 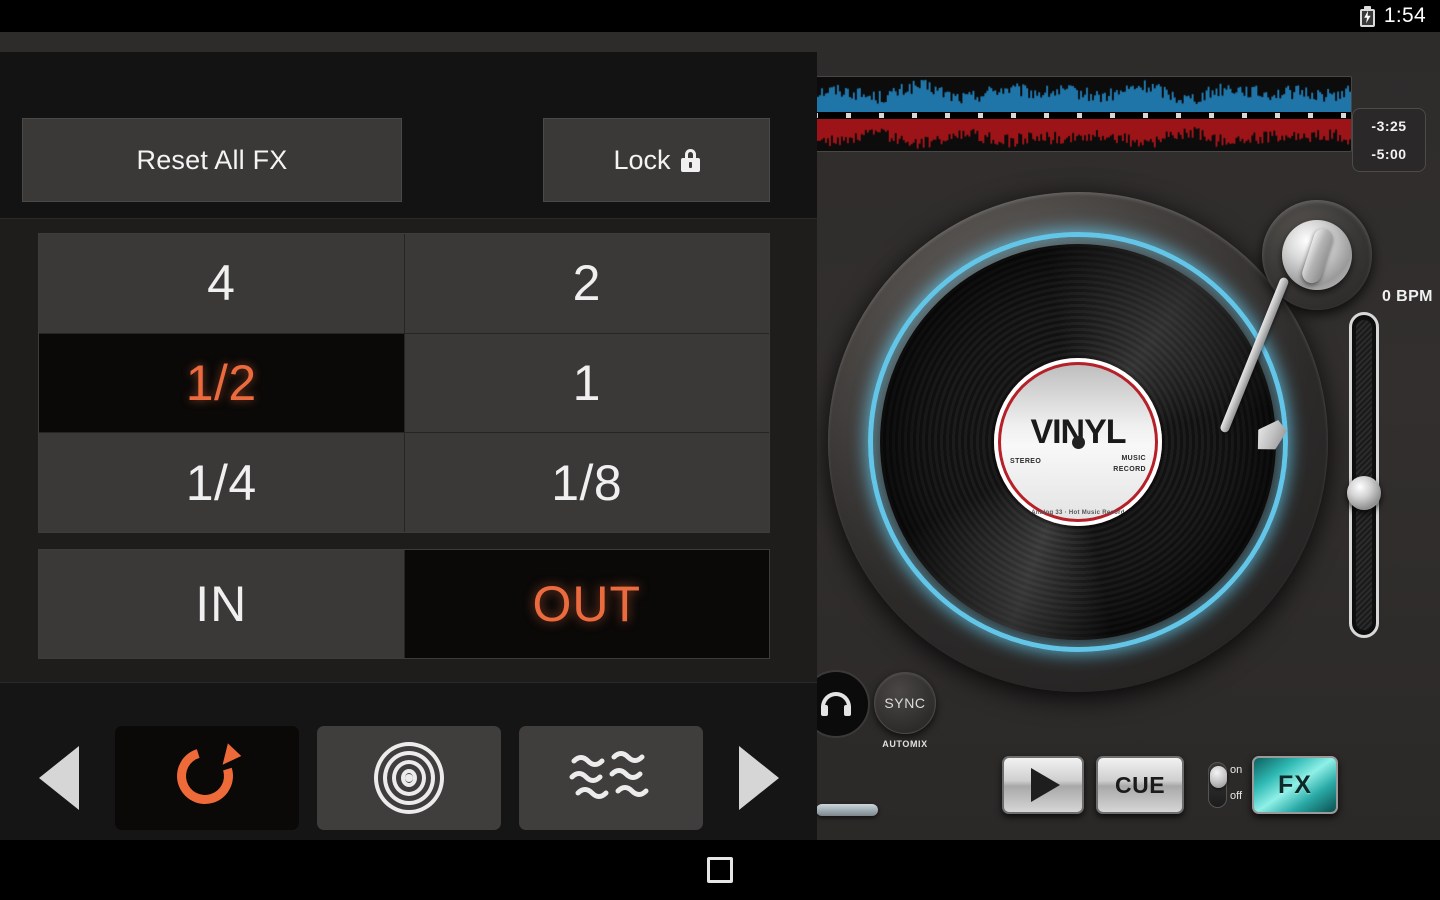 I want to click on bpm-readout: 0 BPM, so click(x=1407, y=296).